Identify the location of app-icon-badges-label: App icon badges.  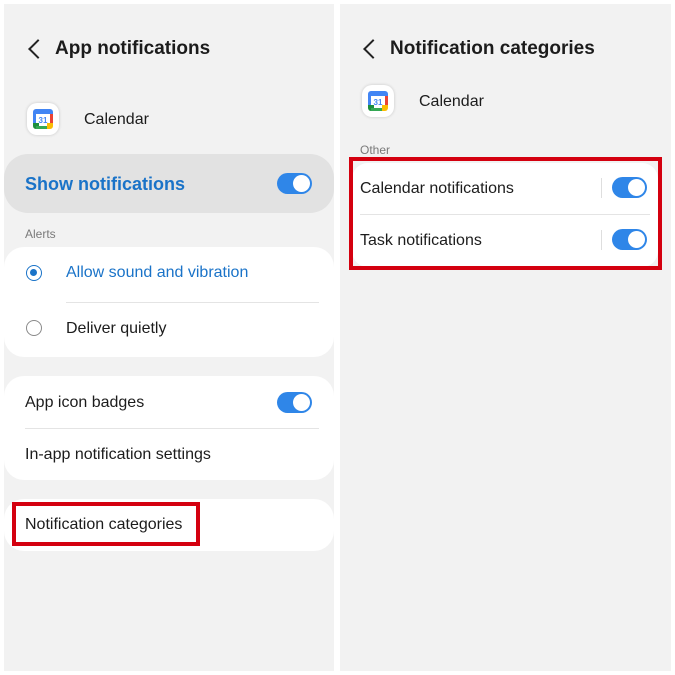
(84, 403).